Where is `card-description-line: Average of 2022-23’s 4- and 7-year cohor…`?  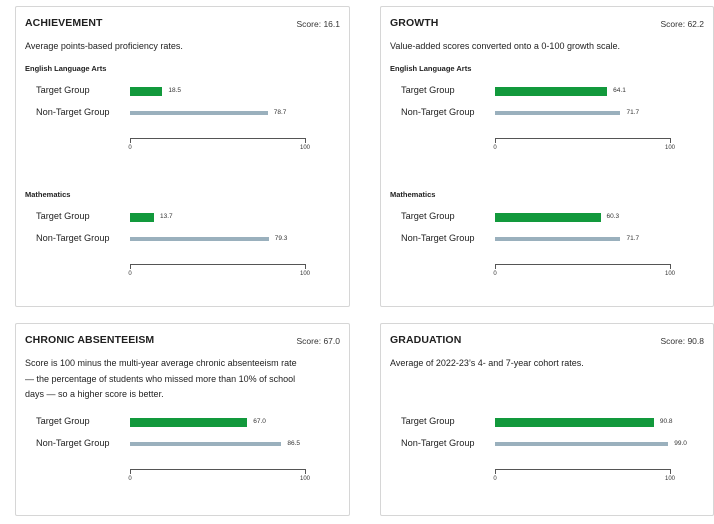
card-description-line: Average of 2022-23’s 4- and 7-year cohor… is located at coordinates (487, 363).